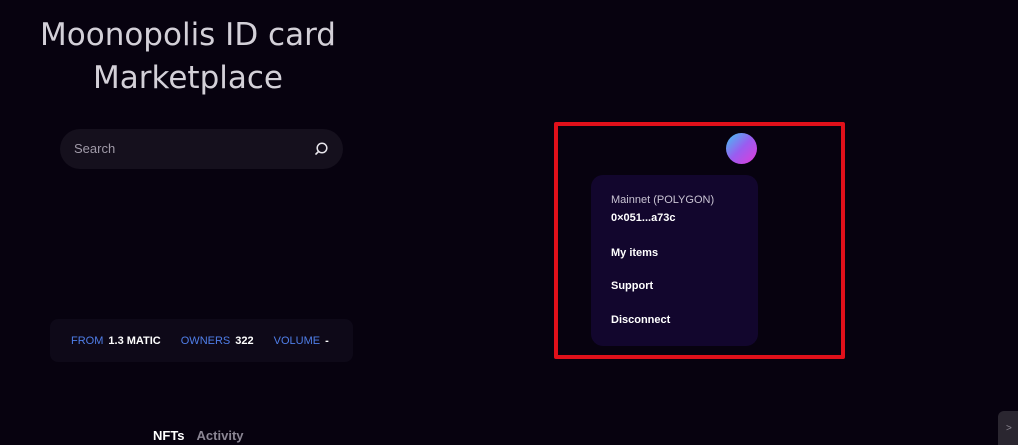 The height and width of the screenshot is (445, 1018). I want to click on collection-stats: FROM 1.3 MATIC OWNERS 322 VOLUME -, so click(201, 340).